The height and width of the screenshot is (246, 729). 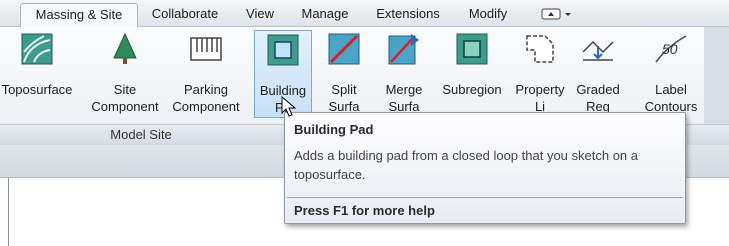 What do you see at coordinates (404, 74) in the screenshot?
I see `merge-surfaces-button: Merge Surfa` at bounding box center [404, 74].